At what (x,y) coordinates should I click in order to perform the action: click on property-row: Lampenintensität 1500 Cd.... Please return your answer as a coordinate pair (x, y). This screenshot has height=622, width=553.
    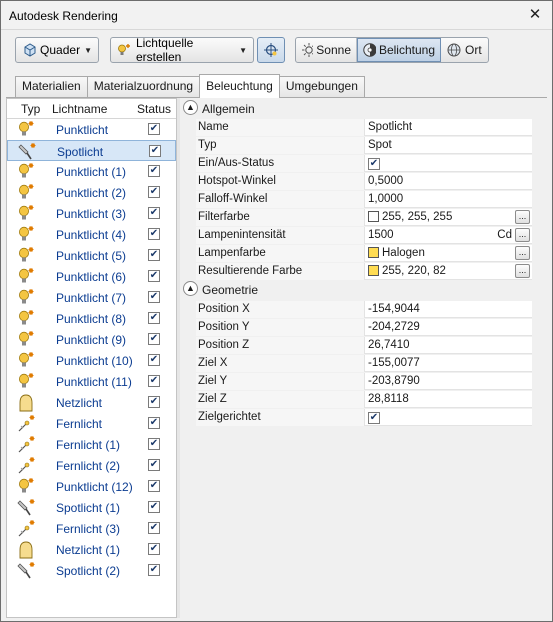
    Looking at the image, I should click on (364, 235).